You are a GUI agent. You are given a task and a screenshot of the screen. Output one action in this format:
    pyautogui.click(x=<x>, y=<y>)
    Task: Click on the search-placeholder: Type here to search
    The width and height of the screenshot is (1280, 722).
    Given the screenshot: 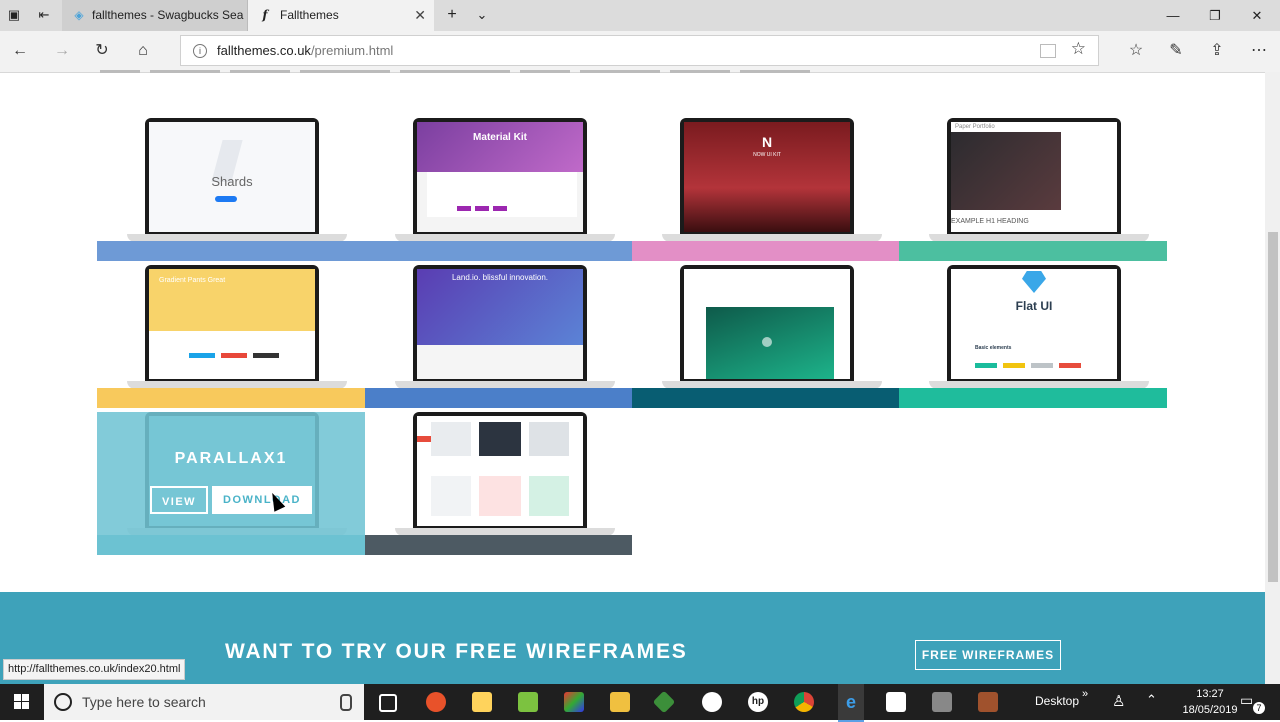 What is the action you would take?
    pyautogui.click(x=144, y=702)
    